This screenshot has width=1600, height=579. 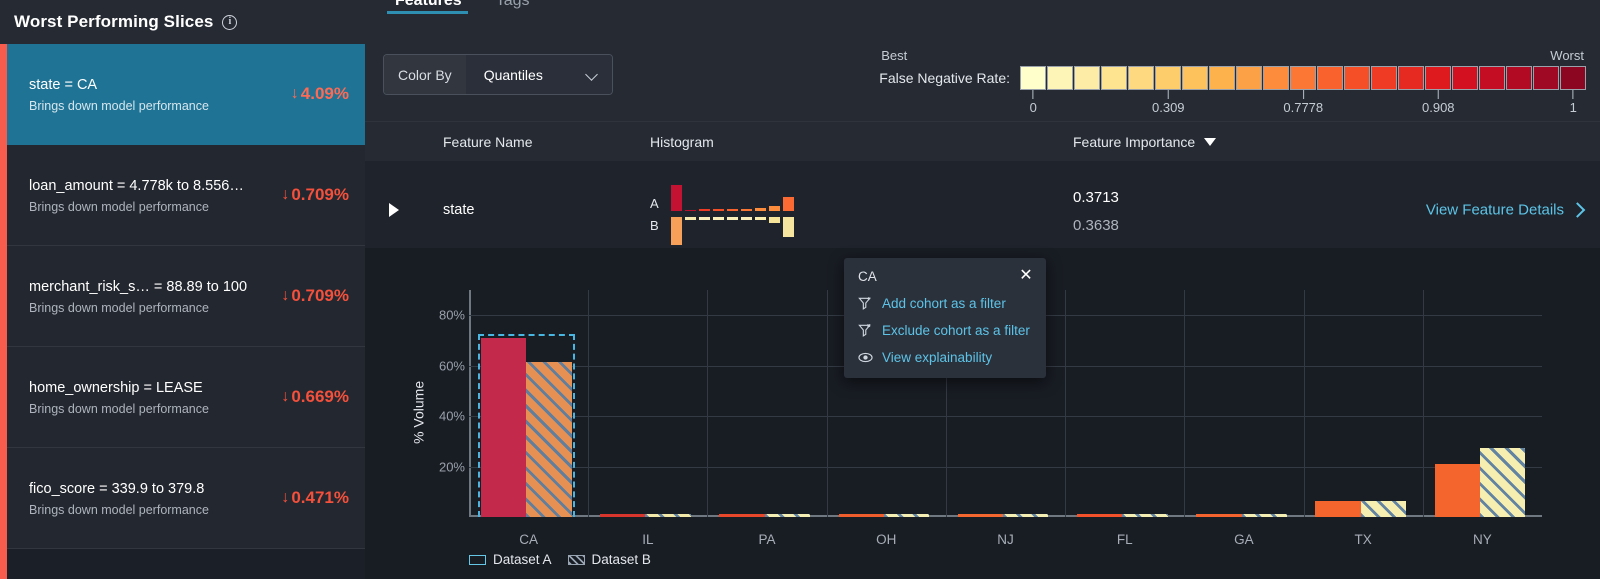 I want to click on color-by-select: Quantiles, so click(x=538, y=74).